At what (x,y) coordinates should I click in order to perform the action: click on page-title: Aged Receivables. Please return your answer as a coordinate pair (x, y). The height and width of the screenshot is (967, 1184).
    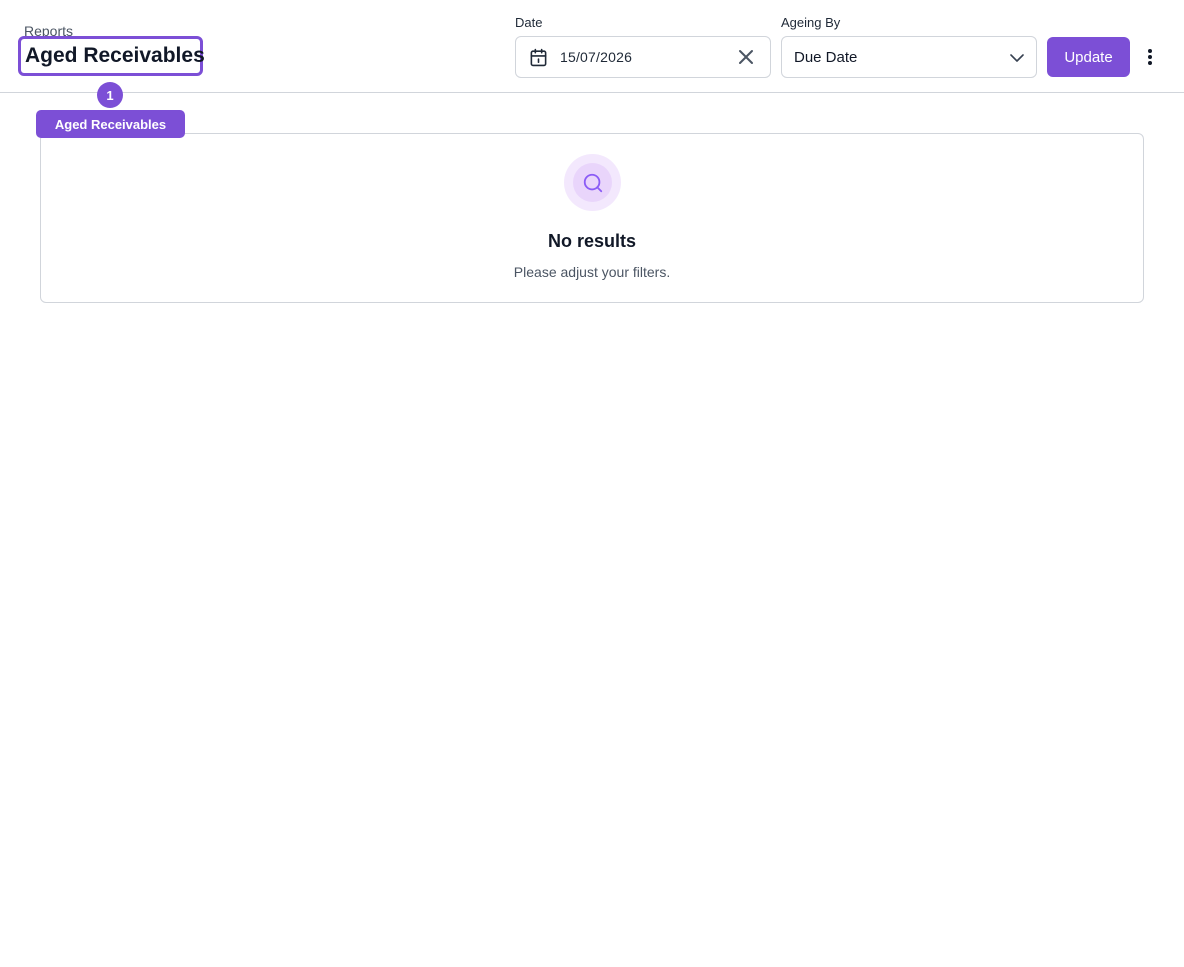
    Looking at the image, I should click on (115, 55).